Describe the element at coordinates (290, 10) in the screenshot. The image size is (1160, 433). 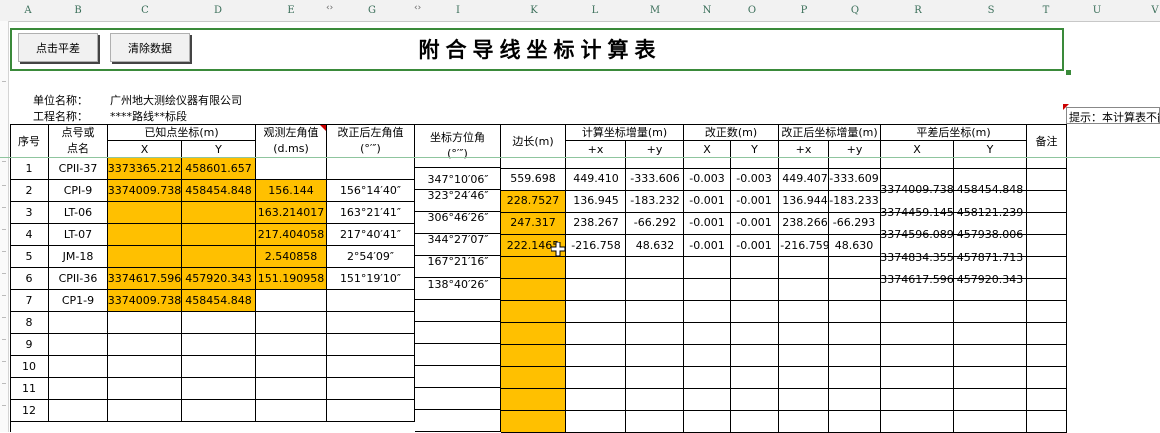
I see `col-header: E` at that location.